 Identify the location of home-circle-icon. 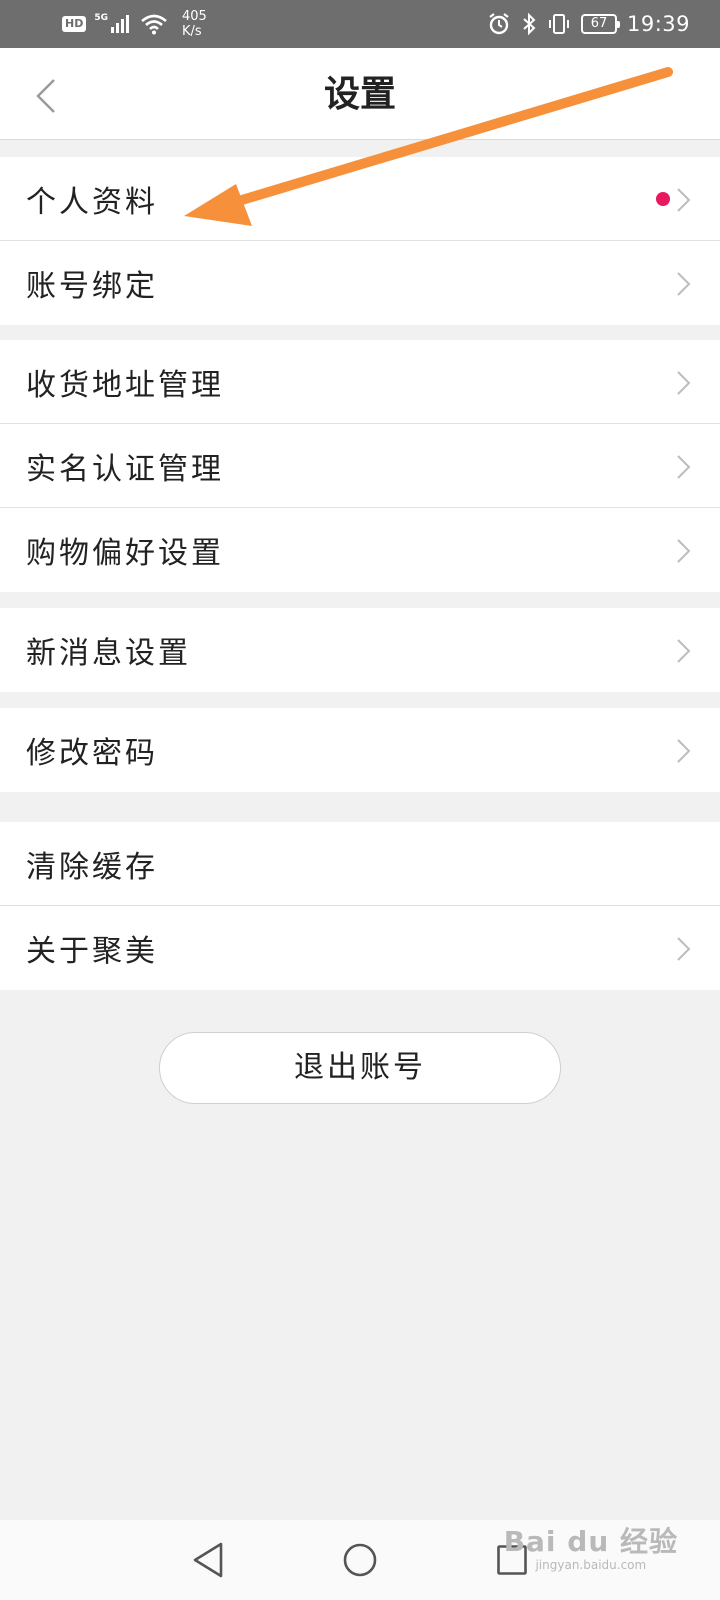
(360, 1560).